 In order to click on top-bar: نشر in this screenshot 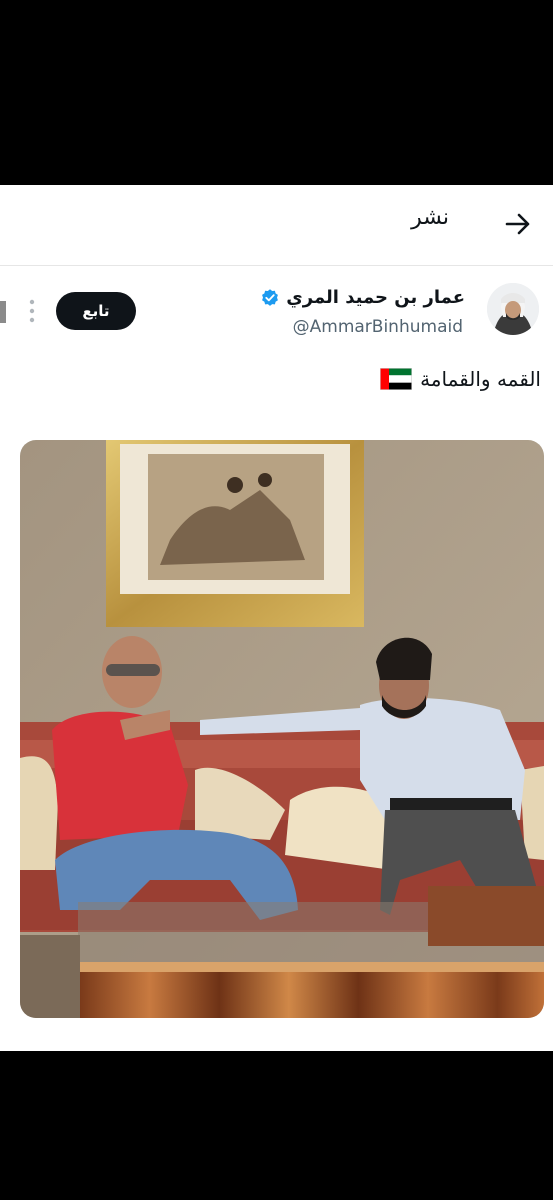, I will do `click(276, 225)`.